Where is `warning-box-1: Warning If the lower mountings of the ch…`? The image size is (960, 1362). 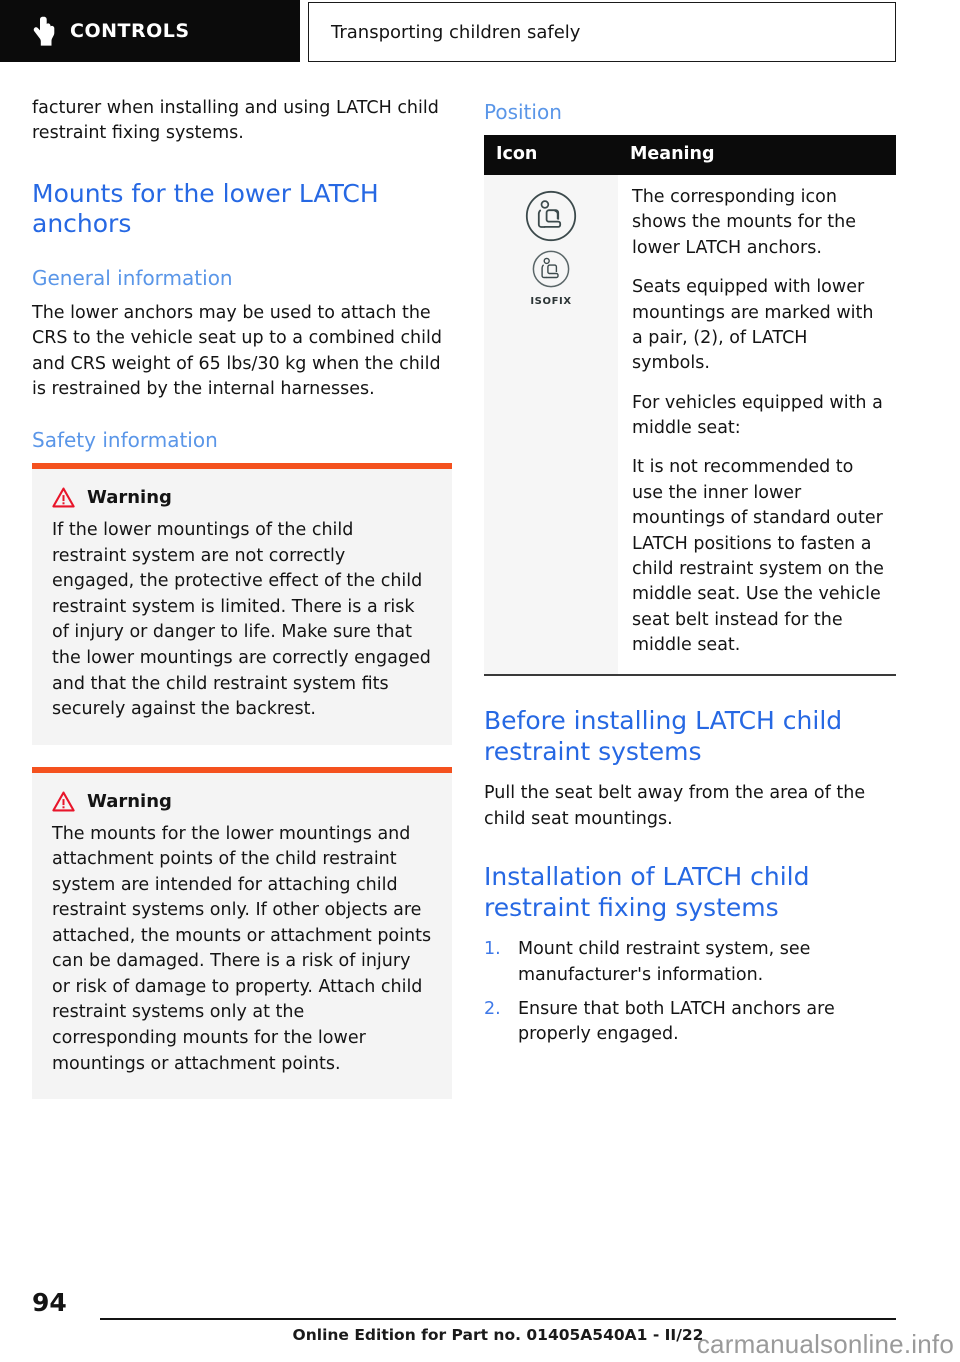 warning-box-1: Warning If the lower mountings of the ch… is located at coordinates (242, 604).